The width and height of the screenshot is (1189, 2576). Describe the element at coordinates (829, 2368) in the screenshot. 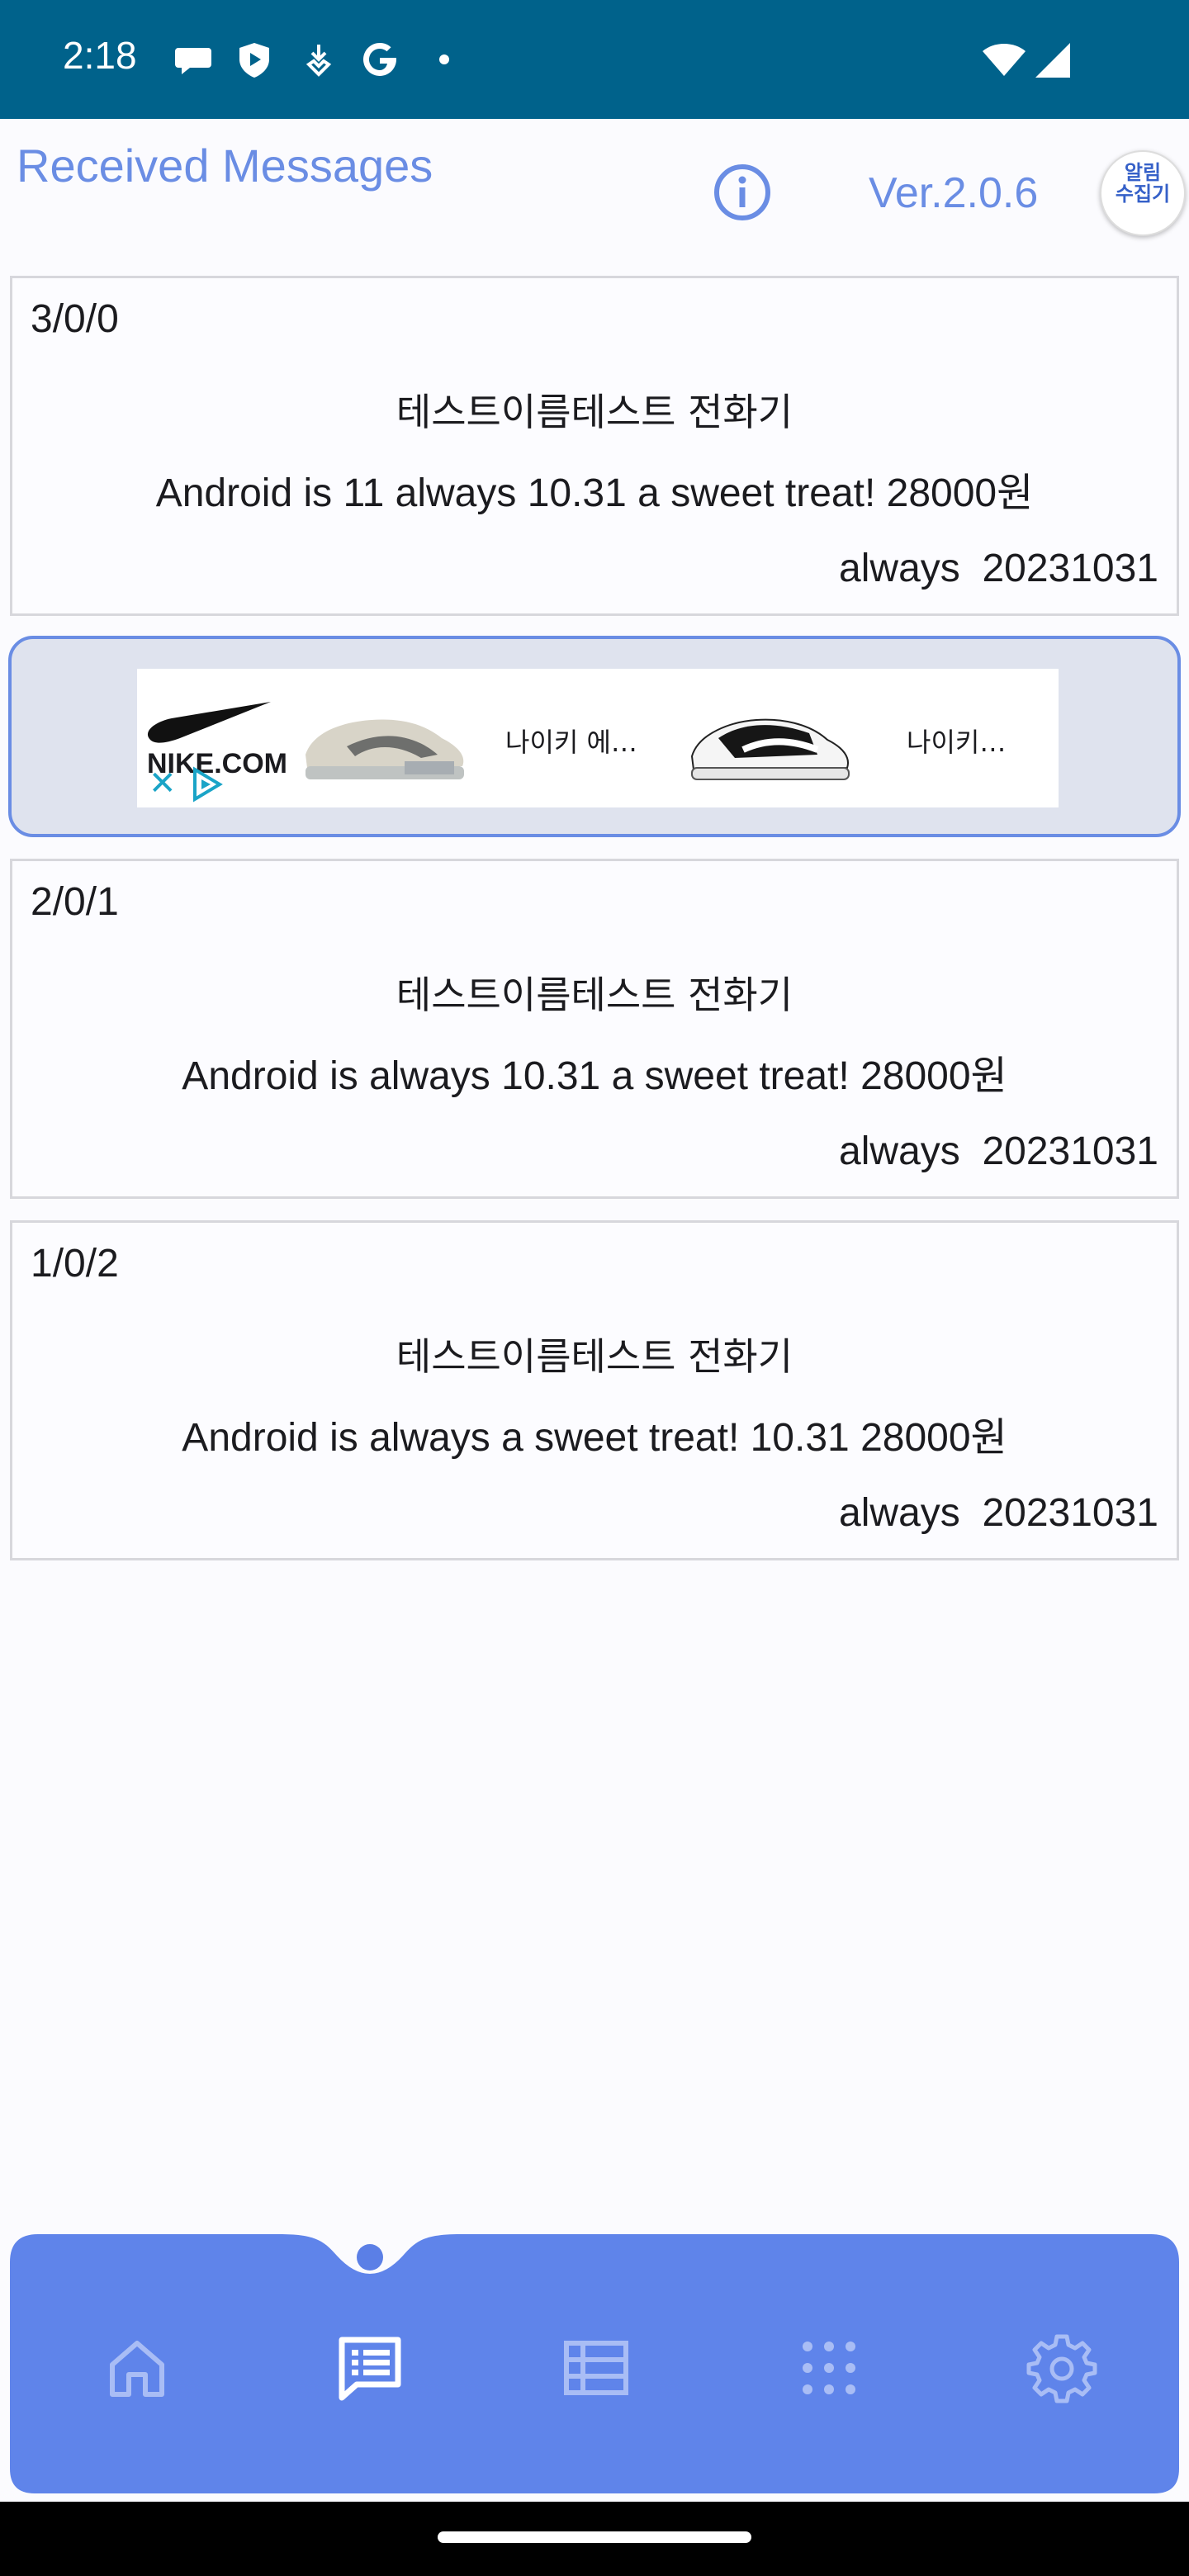

I see `apps-grid-icon` at that location.